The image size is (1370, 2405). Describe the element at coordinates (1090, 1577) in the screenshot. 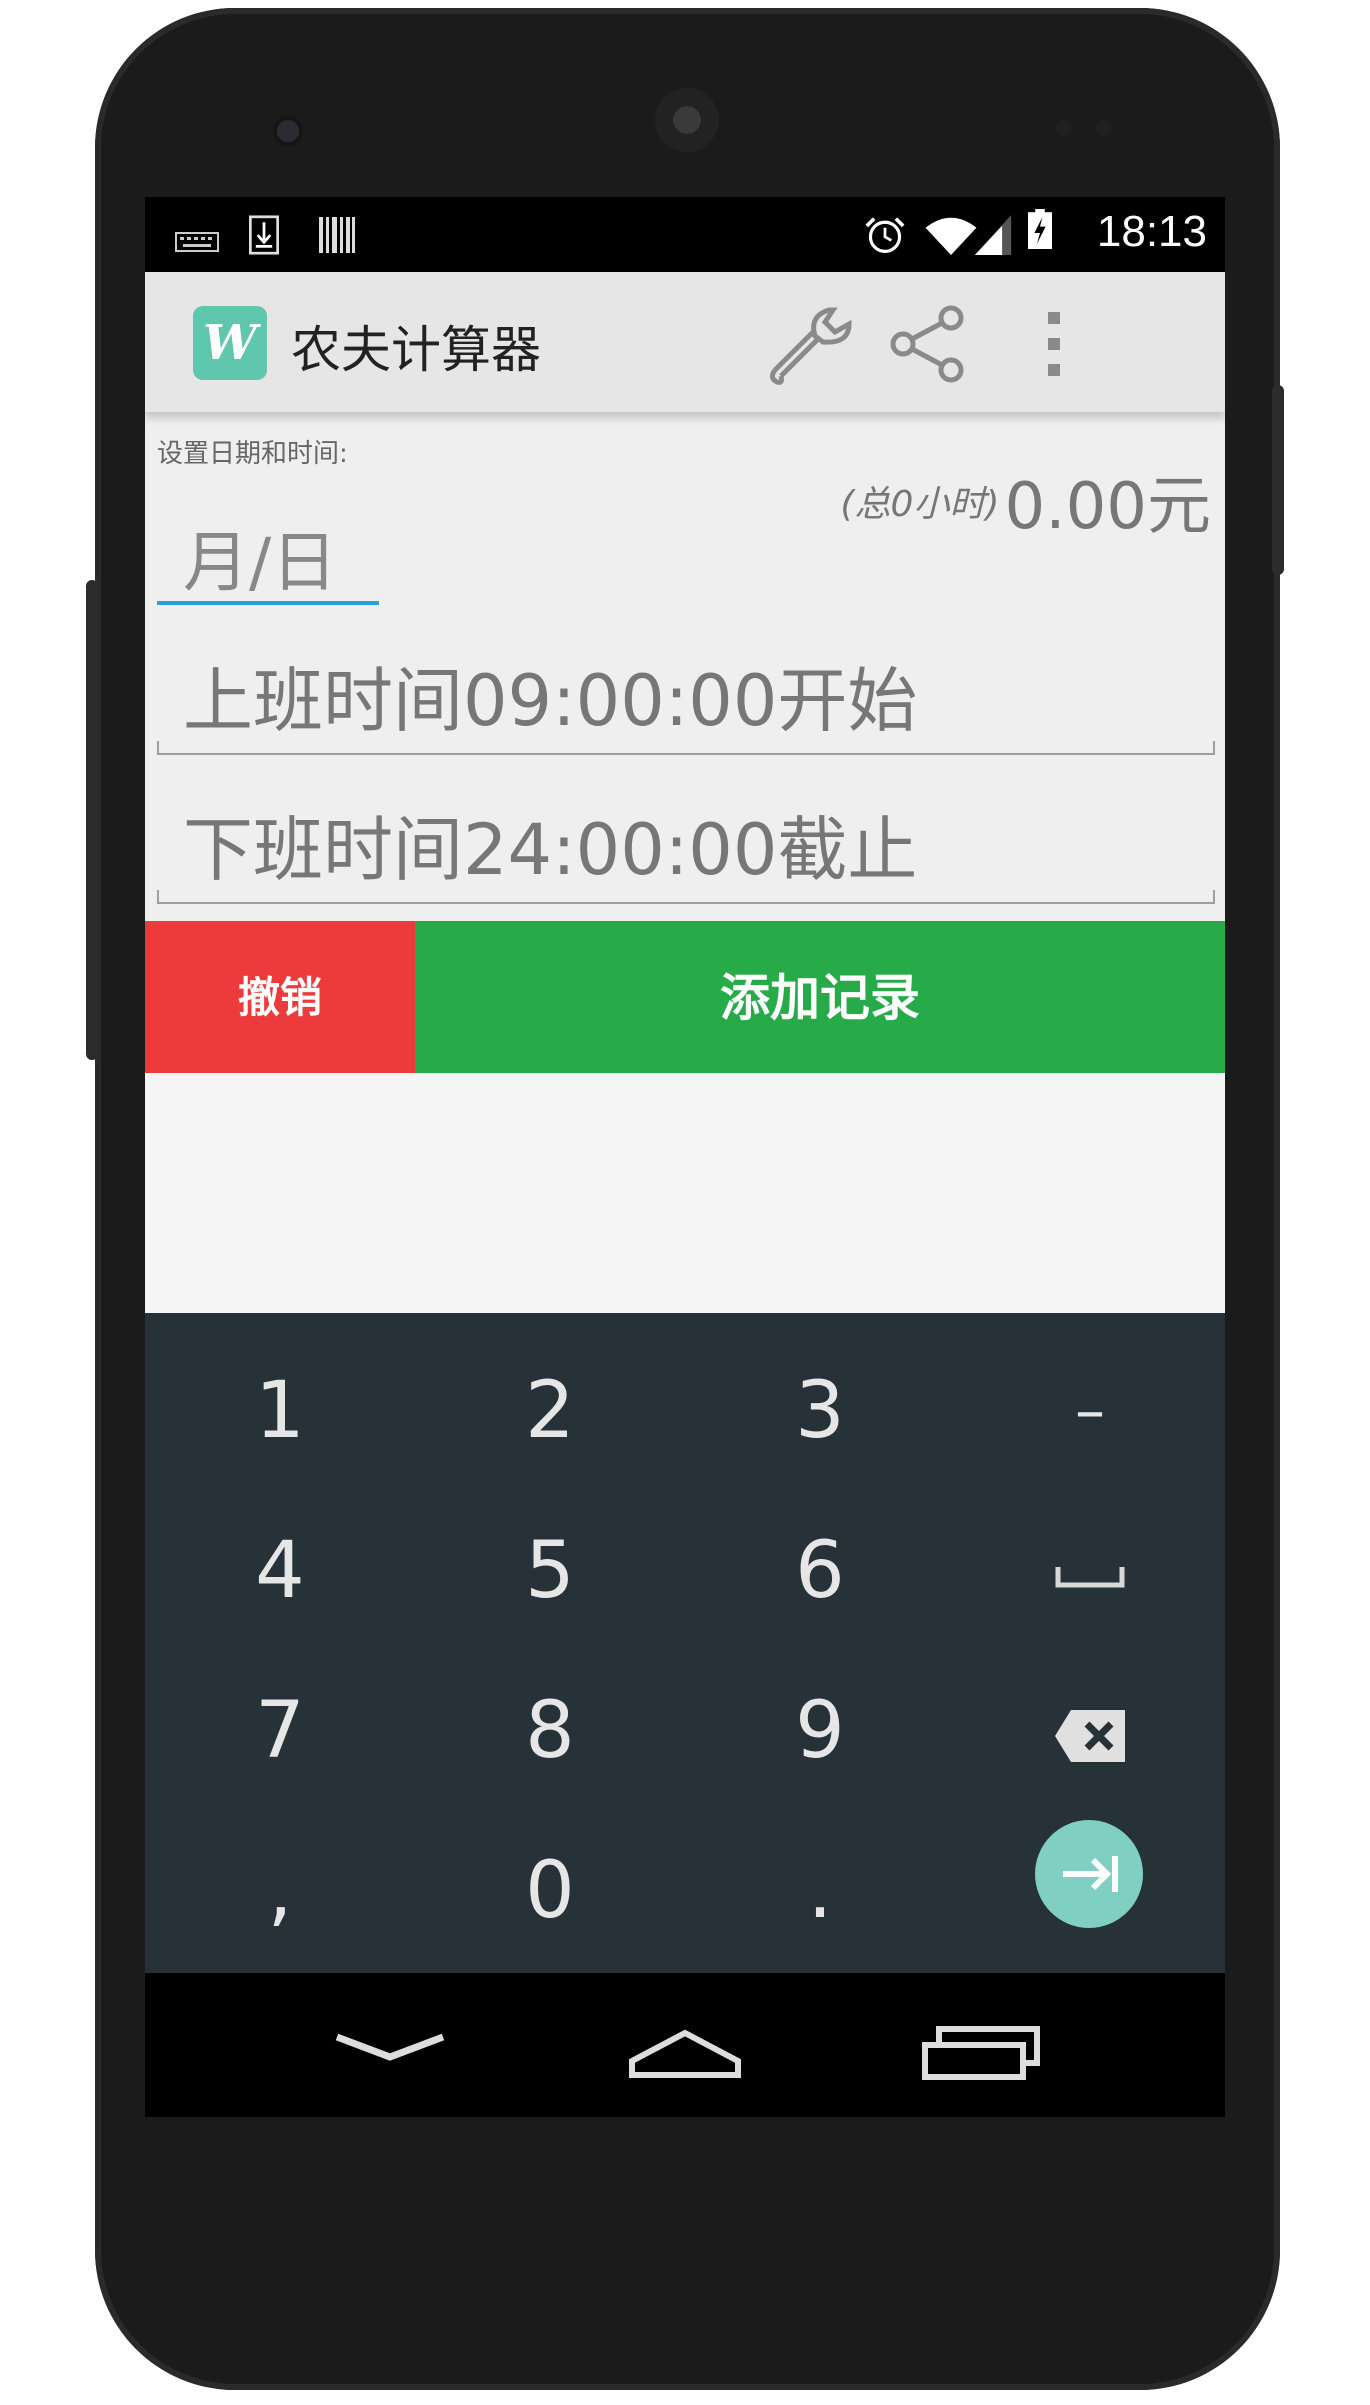

I see `space-icon` at that location.